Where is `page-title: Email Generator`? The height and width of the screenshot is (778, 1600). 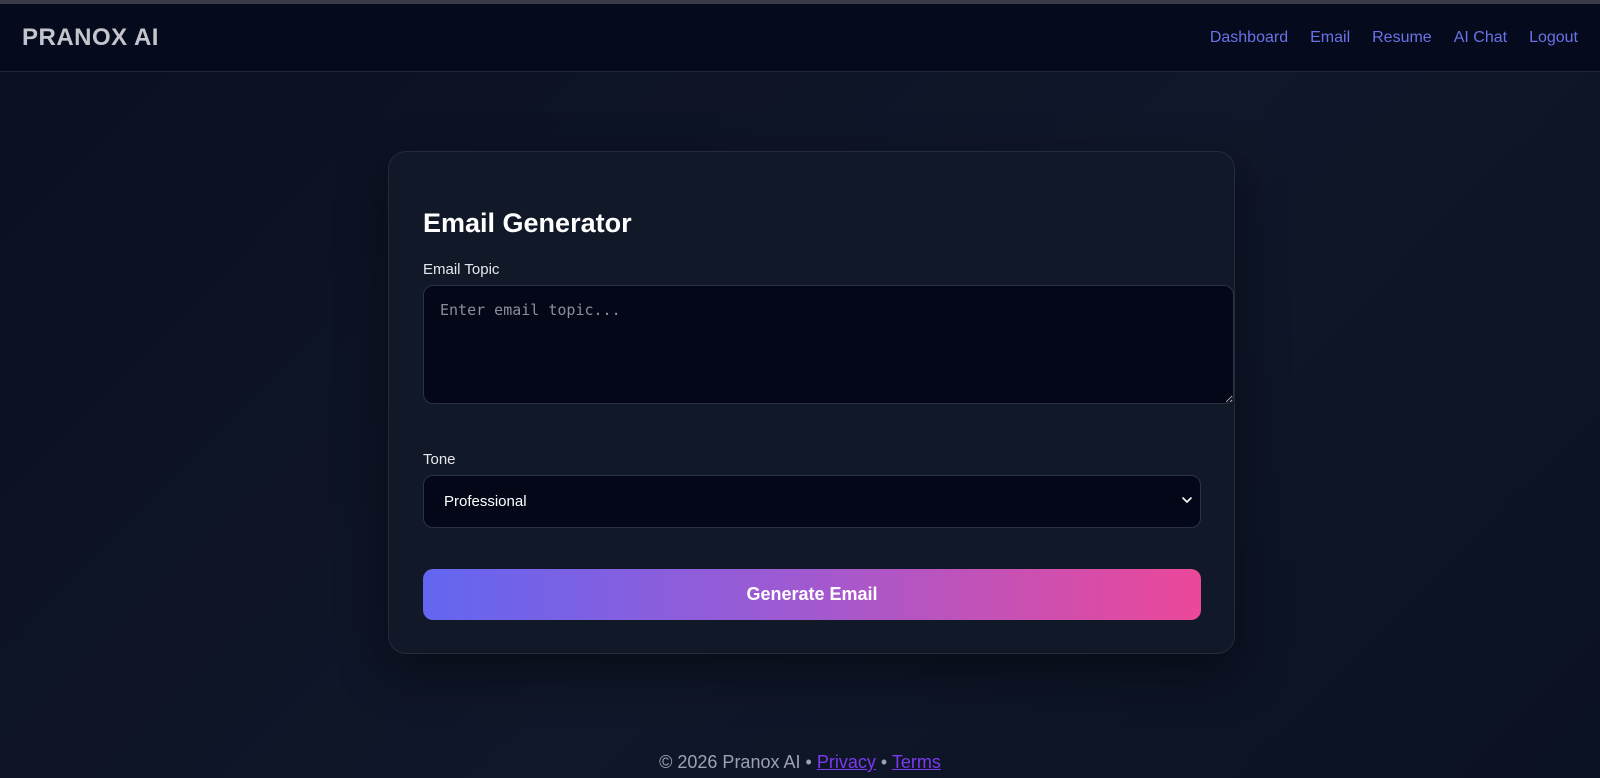 page-title: Email Generator is located at coordinates (527, 223).